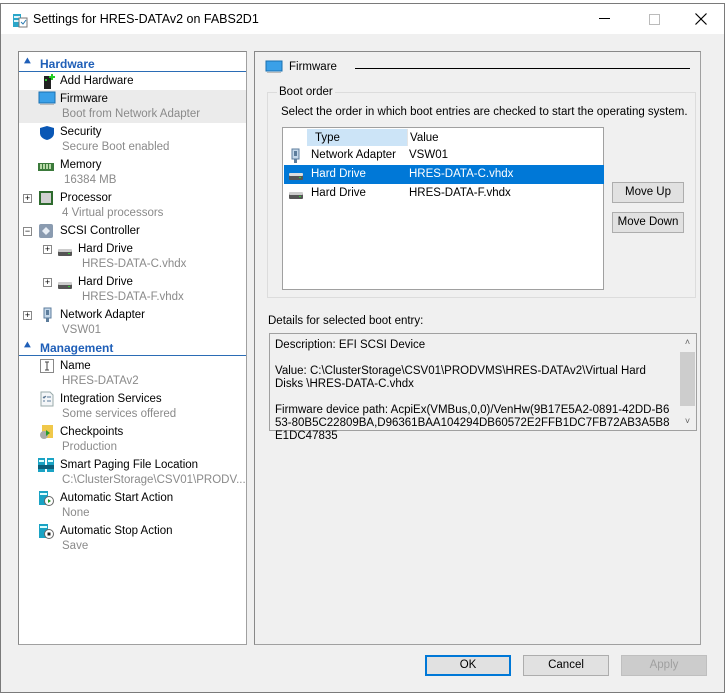 The width and height of the screenshot is (728, 696). Describe the element at coordinates (81, 330) in the screenshot. I see `tree-item-sub: VSW01` at that location.